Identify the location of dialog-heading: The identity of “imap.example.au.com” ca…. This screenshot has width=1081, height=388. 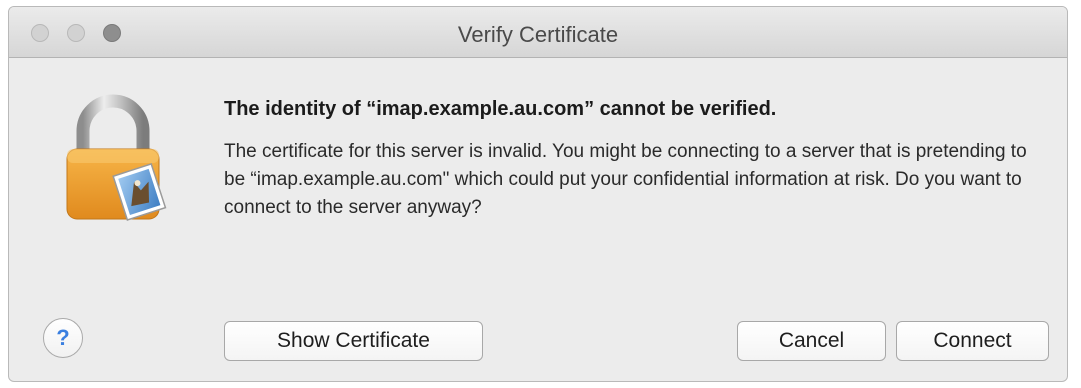
(500, 109).